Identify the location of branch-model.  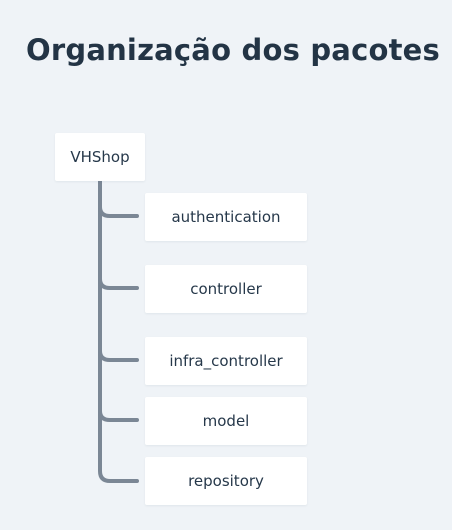
(118, 415).